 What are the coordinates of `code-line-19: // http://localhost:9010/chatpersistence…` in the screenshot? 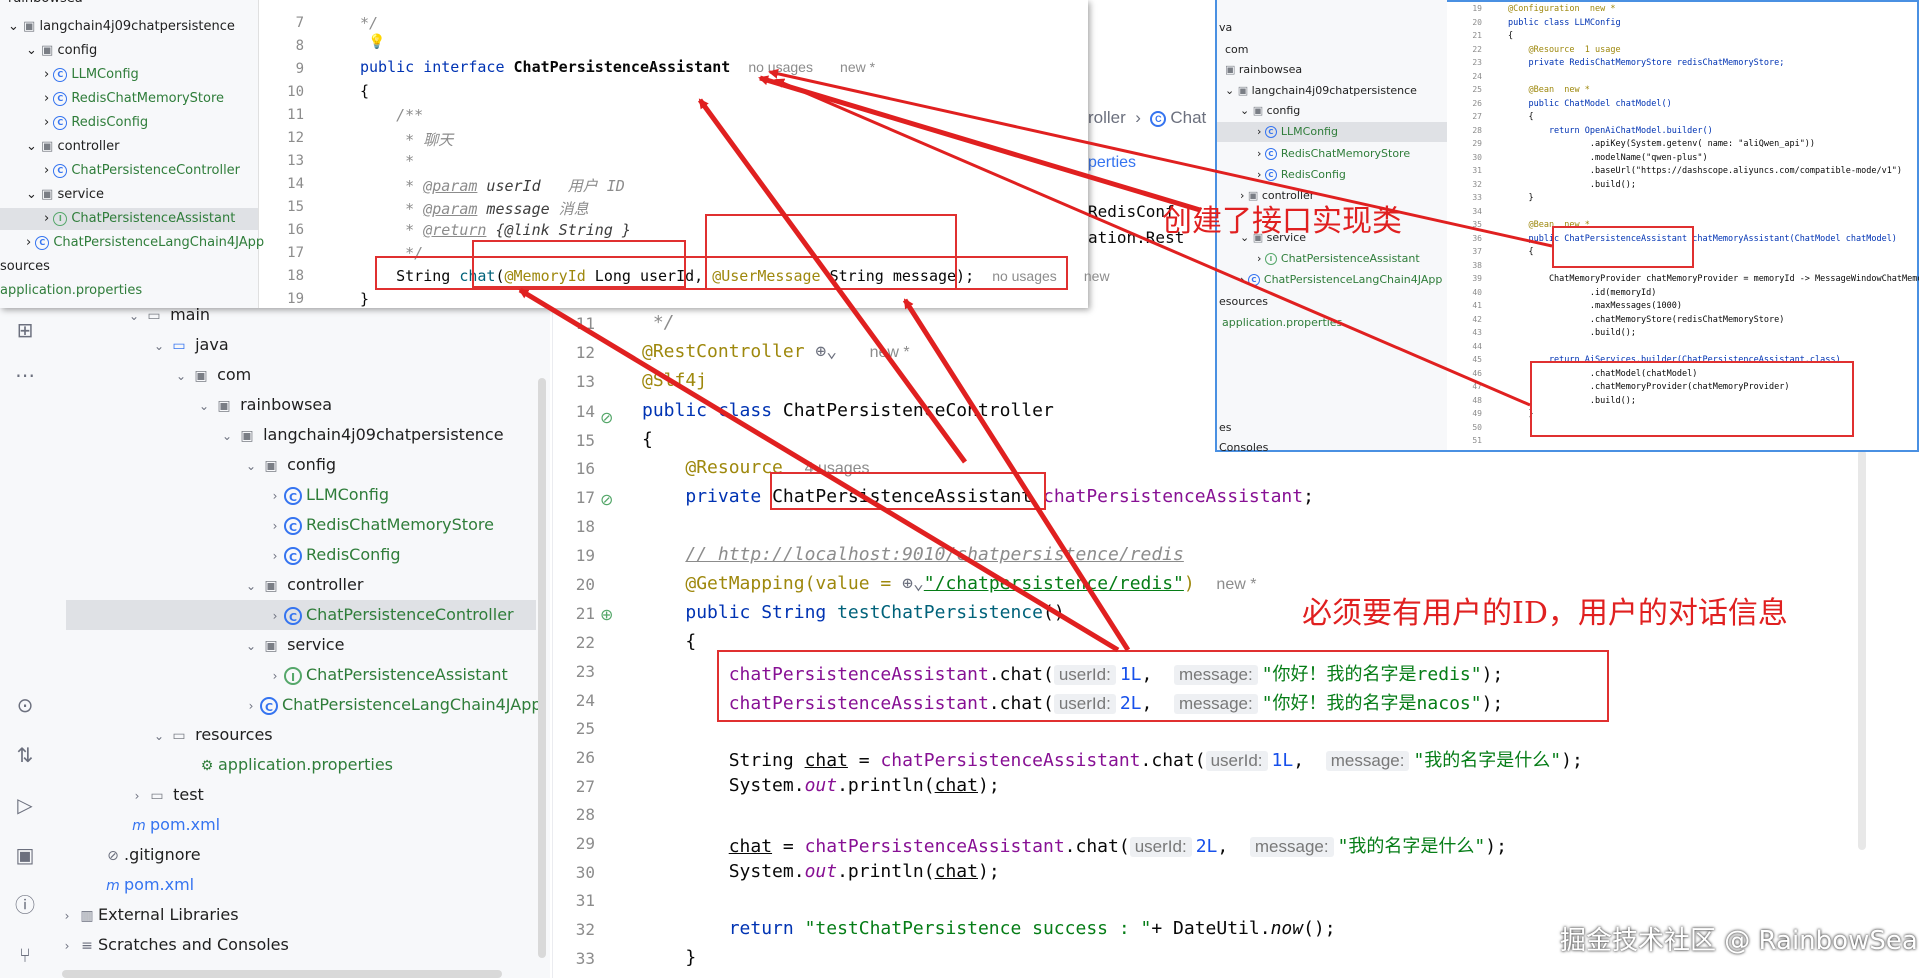 It's located at (934, 554).